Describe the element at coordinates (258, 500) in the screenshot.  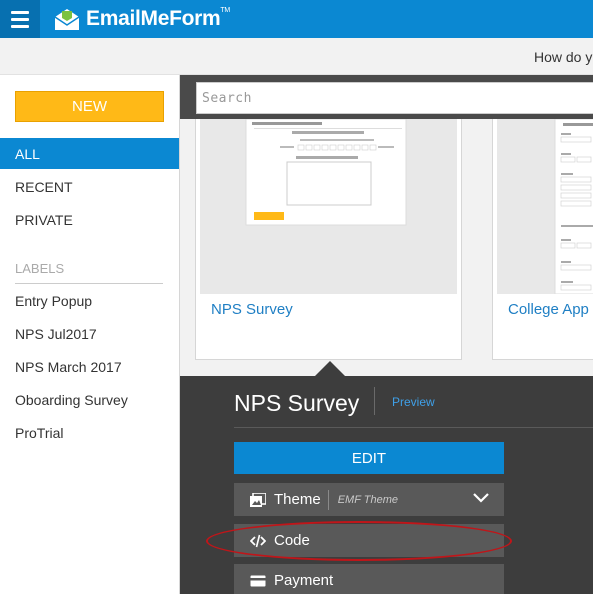
I see `theme-icon` at that location.